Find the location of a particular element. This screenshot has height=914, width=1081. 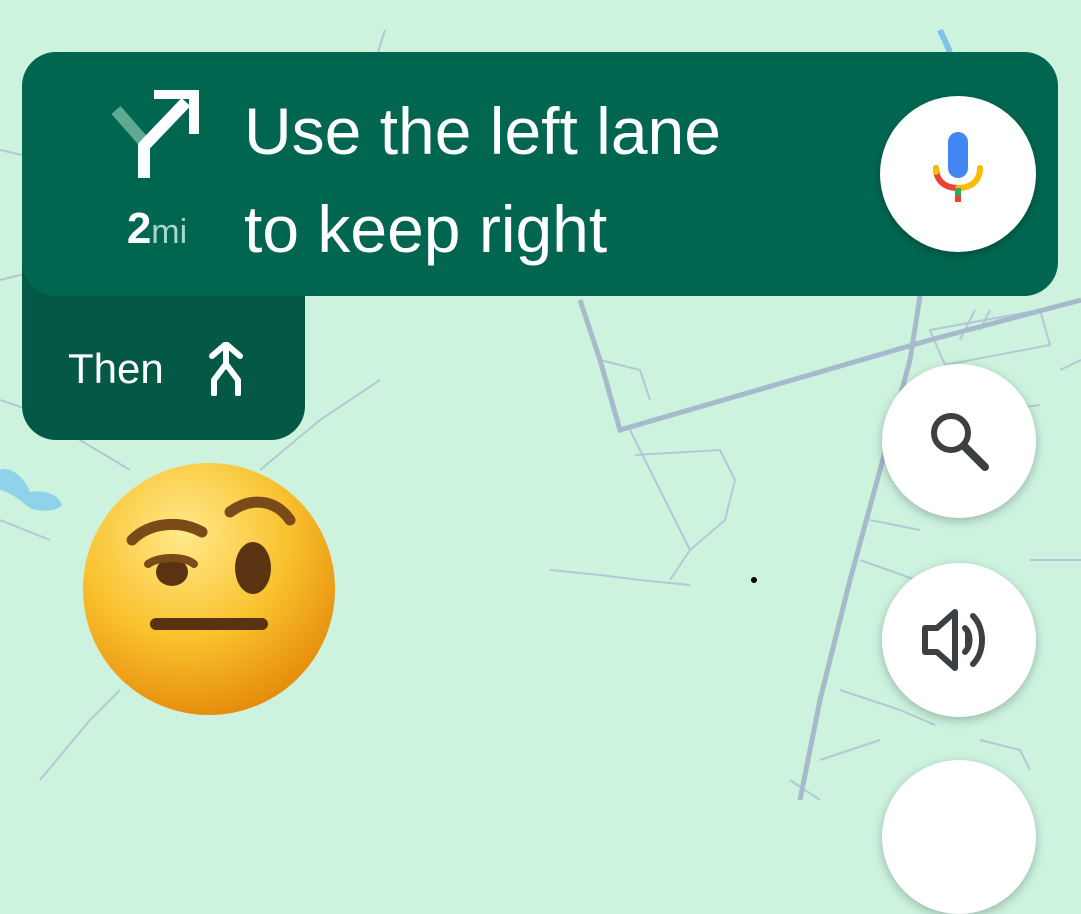

search-button is located at coordinates (959, 441).